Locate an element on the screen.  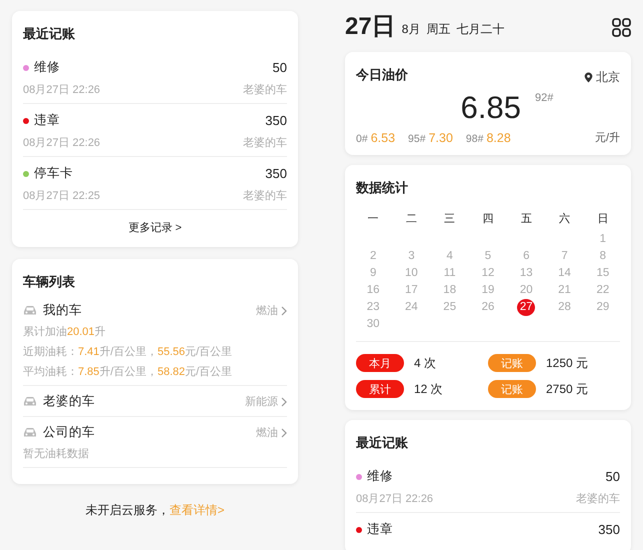
calendar-day: 1 is located at coordinates (603, 239).